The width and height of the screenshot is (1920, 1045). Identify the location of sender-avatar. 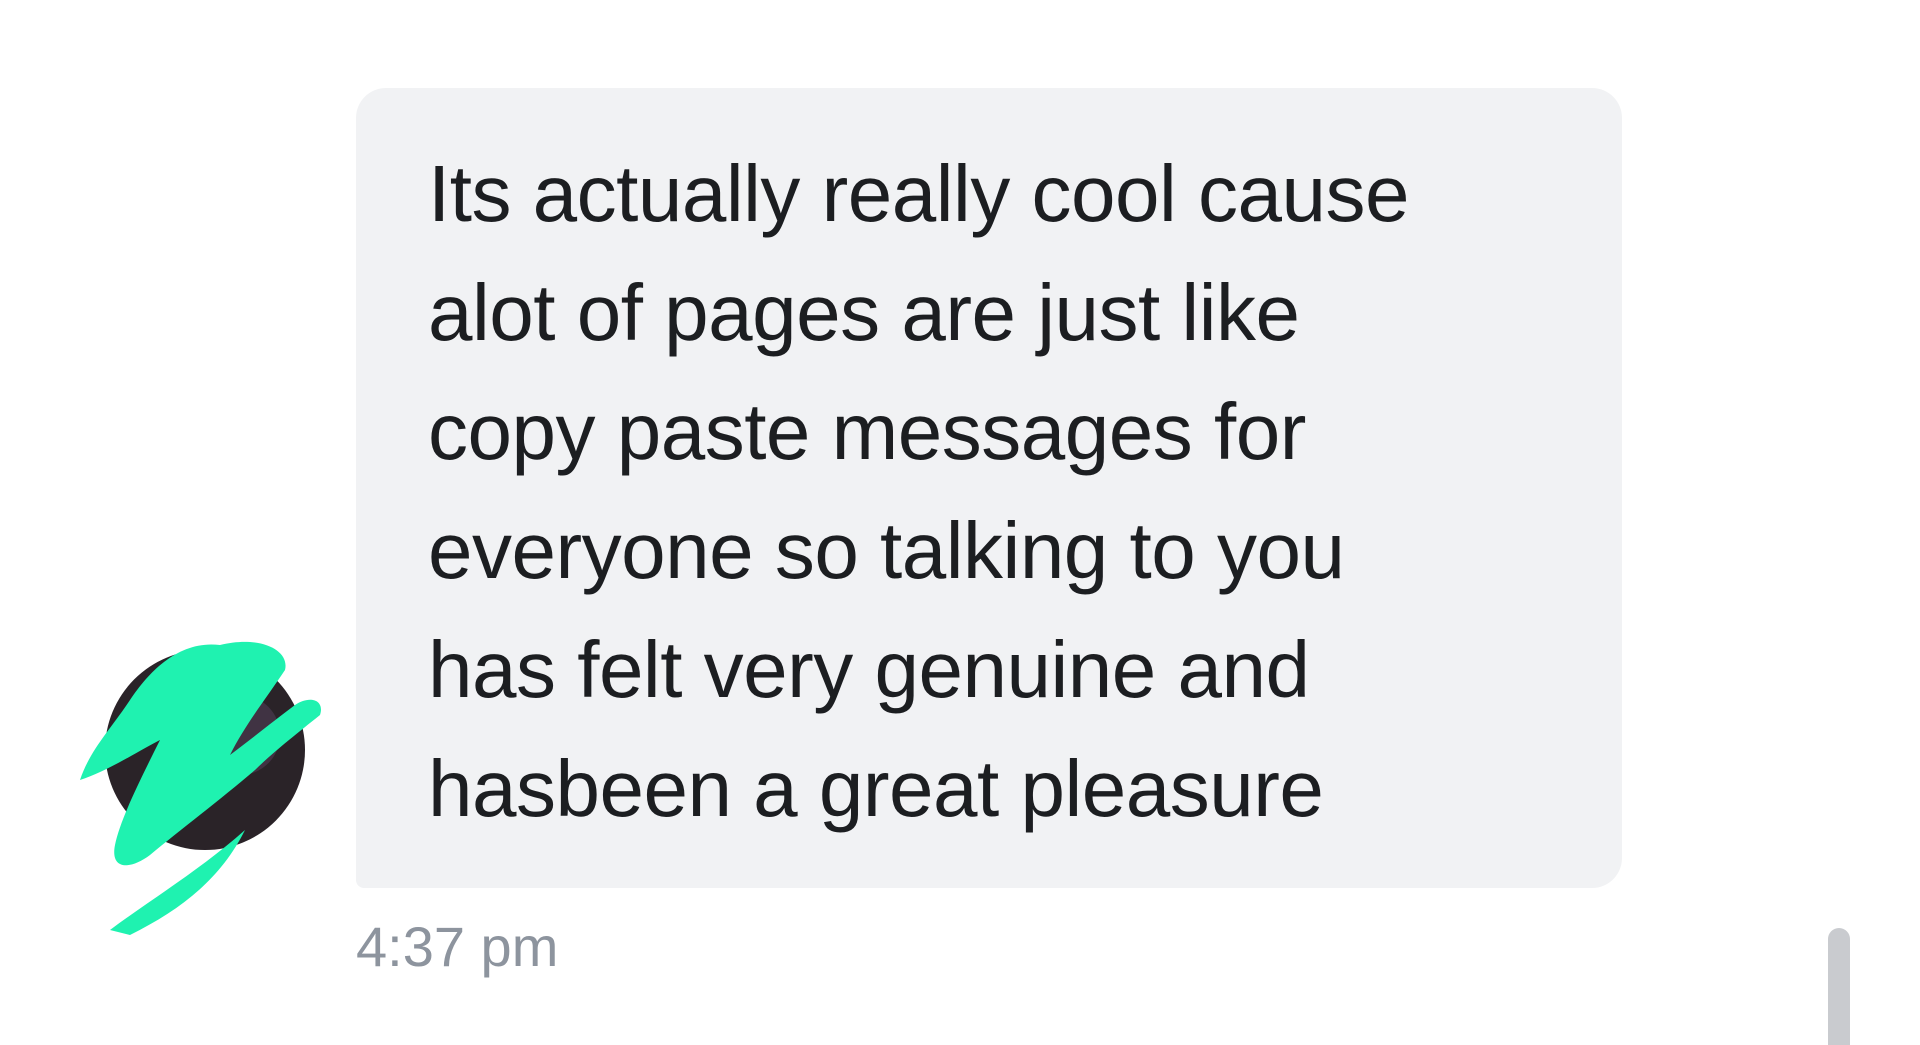
(205, 785).